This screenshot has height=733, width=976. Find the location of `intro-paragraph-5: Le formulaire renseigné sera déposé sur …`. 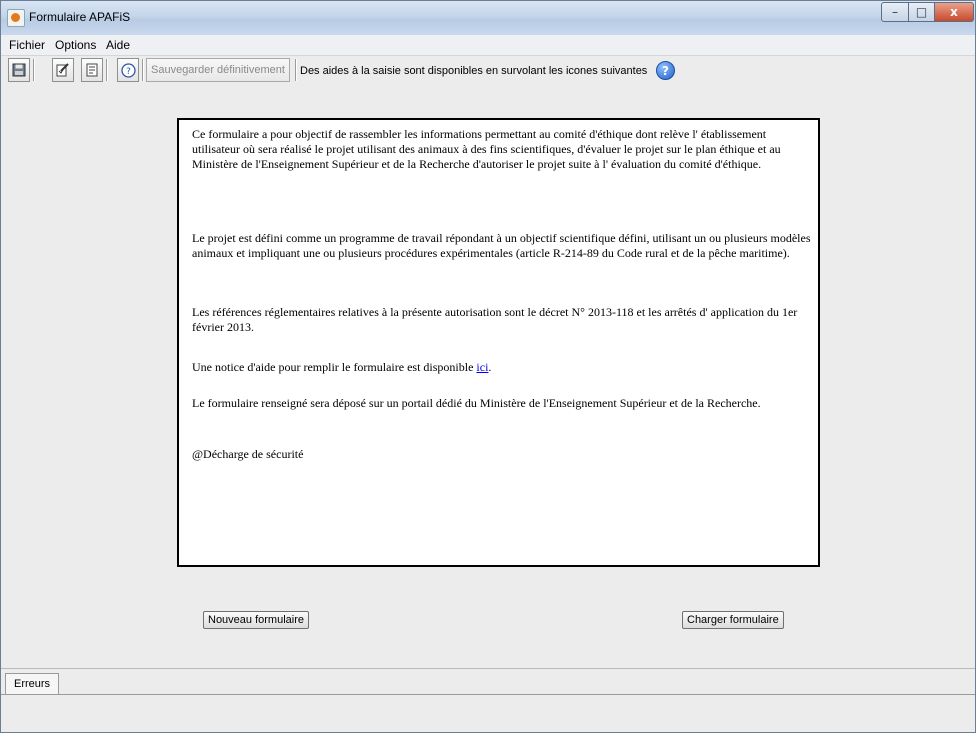

intro-paragraph-5: Le formulaire renseigné sera déposé sur … is located at coordinates (476, 403).